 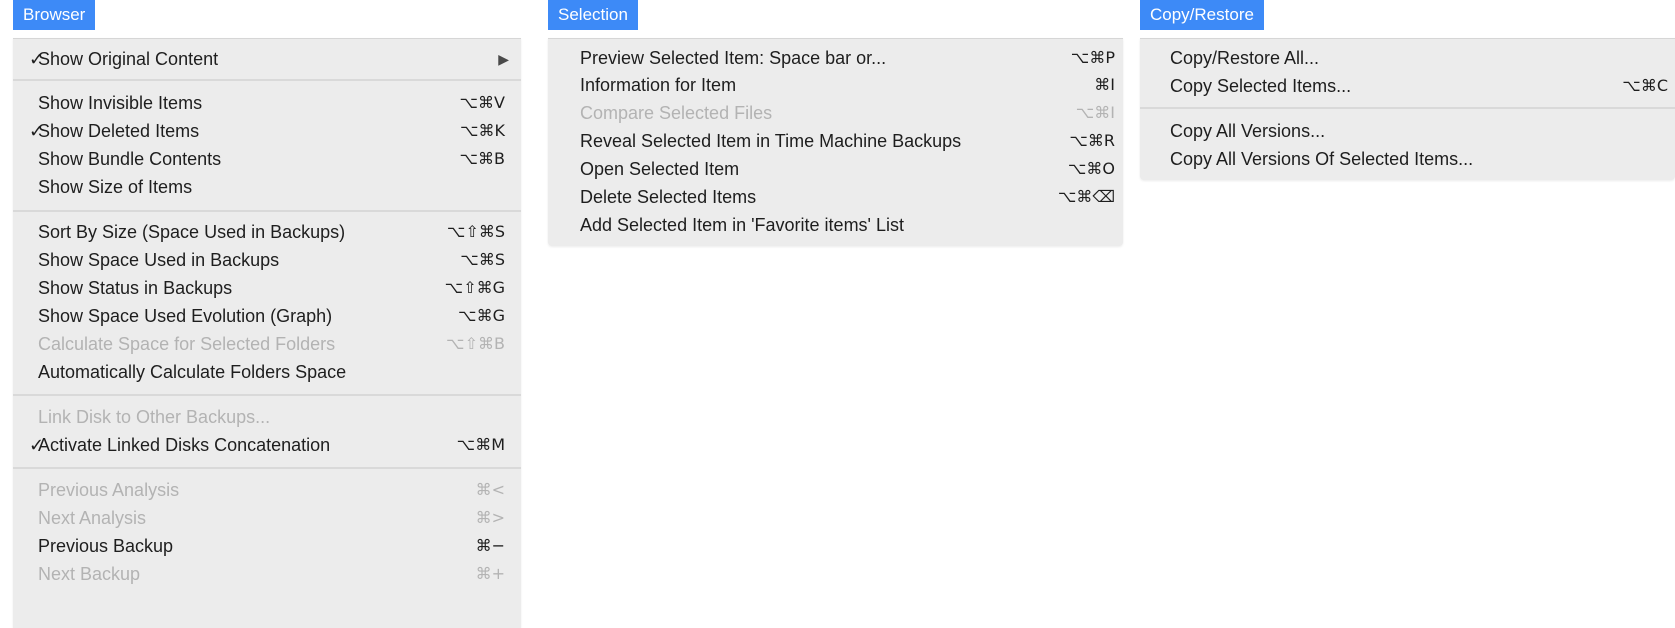 What do you see at coordinates (119, 131) in the screenshot?
I see `menu-item-label: Show Deleted Items` at bounding box center [119, 131].